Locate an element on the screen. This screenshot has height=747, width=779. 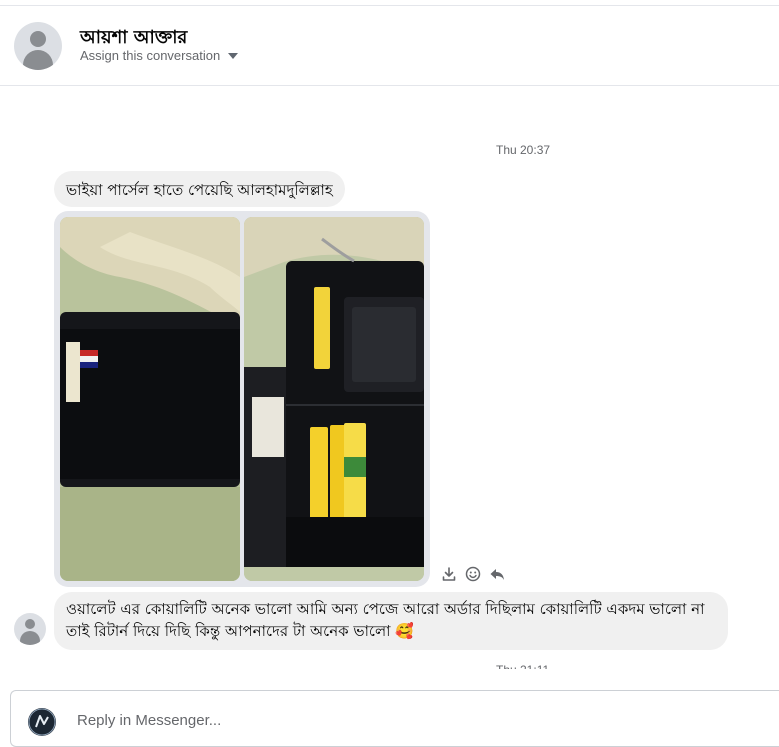
emoji-react-icon is located at coordinates (473, 574).